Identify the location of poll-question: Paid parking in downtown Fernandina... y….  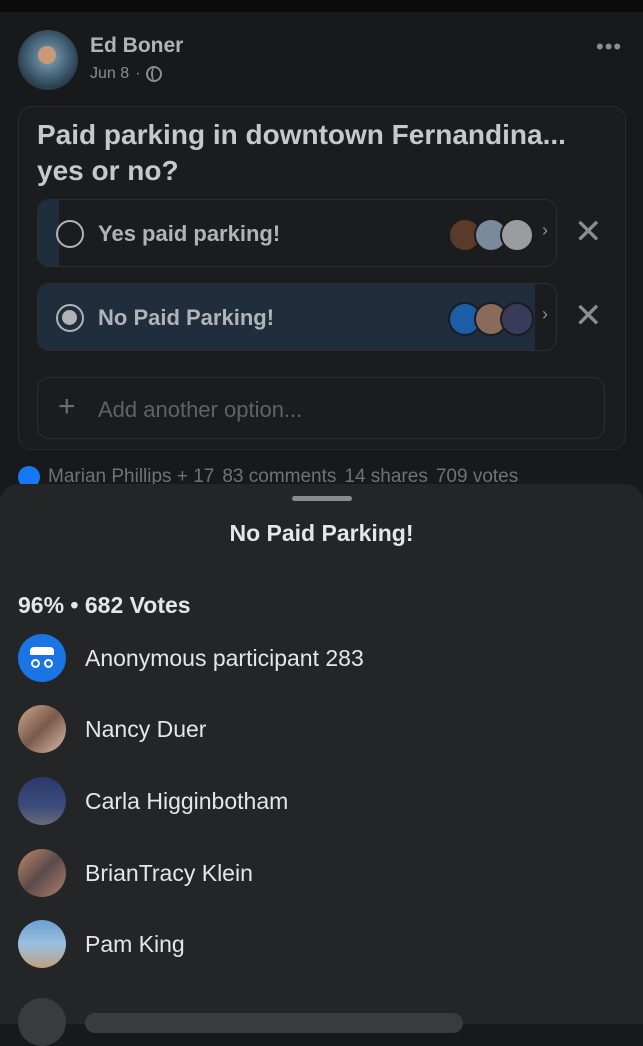
(301, 152).